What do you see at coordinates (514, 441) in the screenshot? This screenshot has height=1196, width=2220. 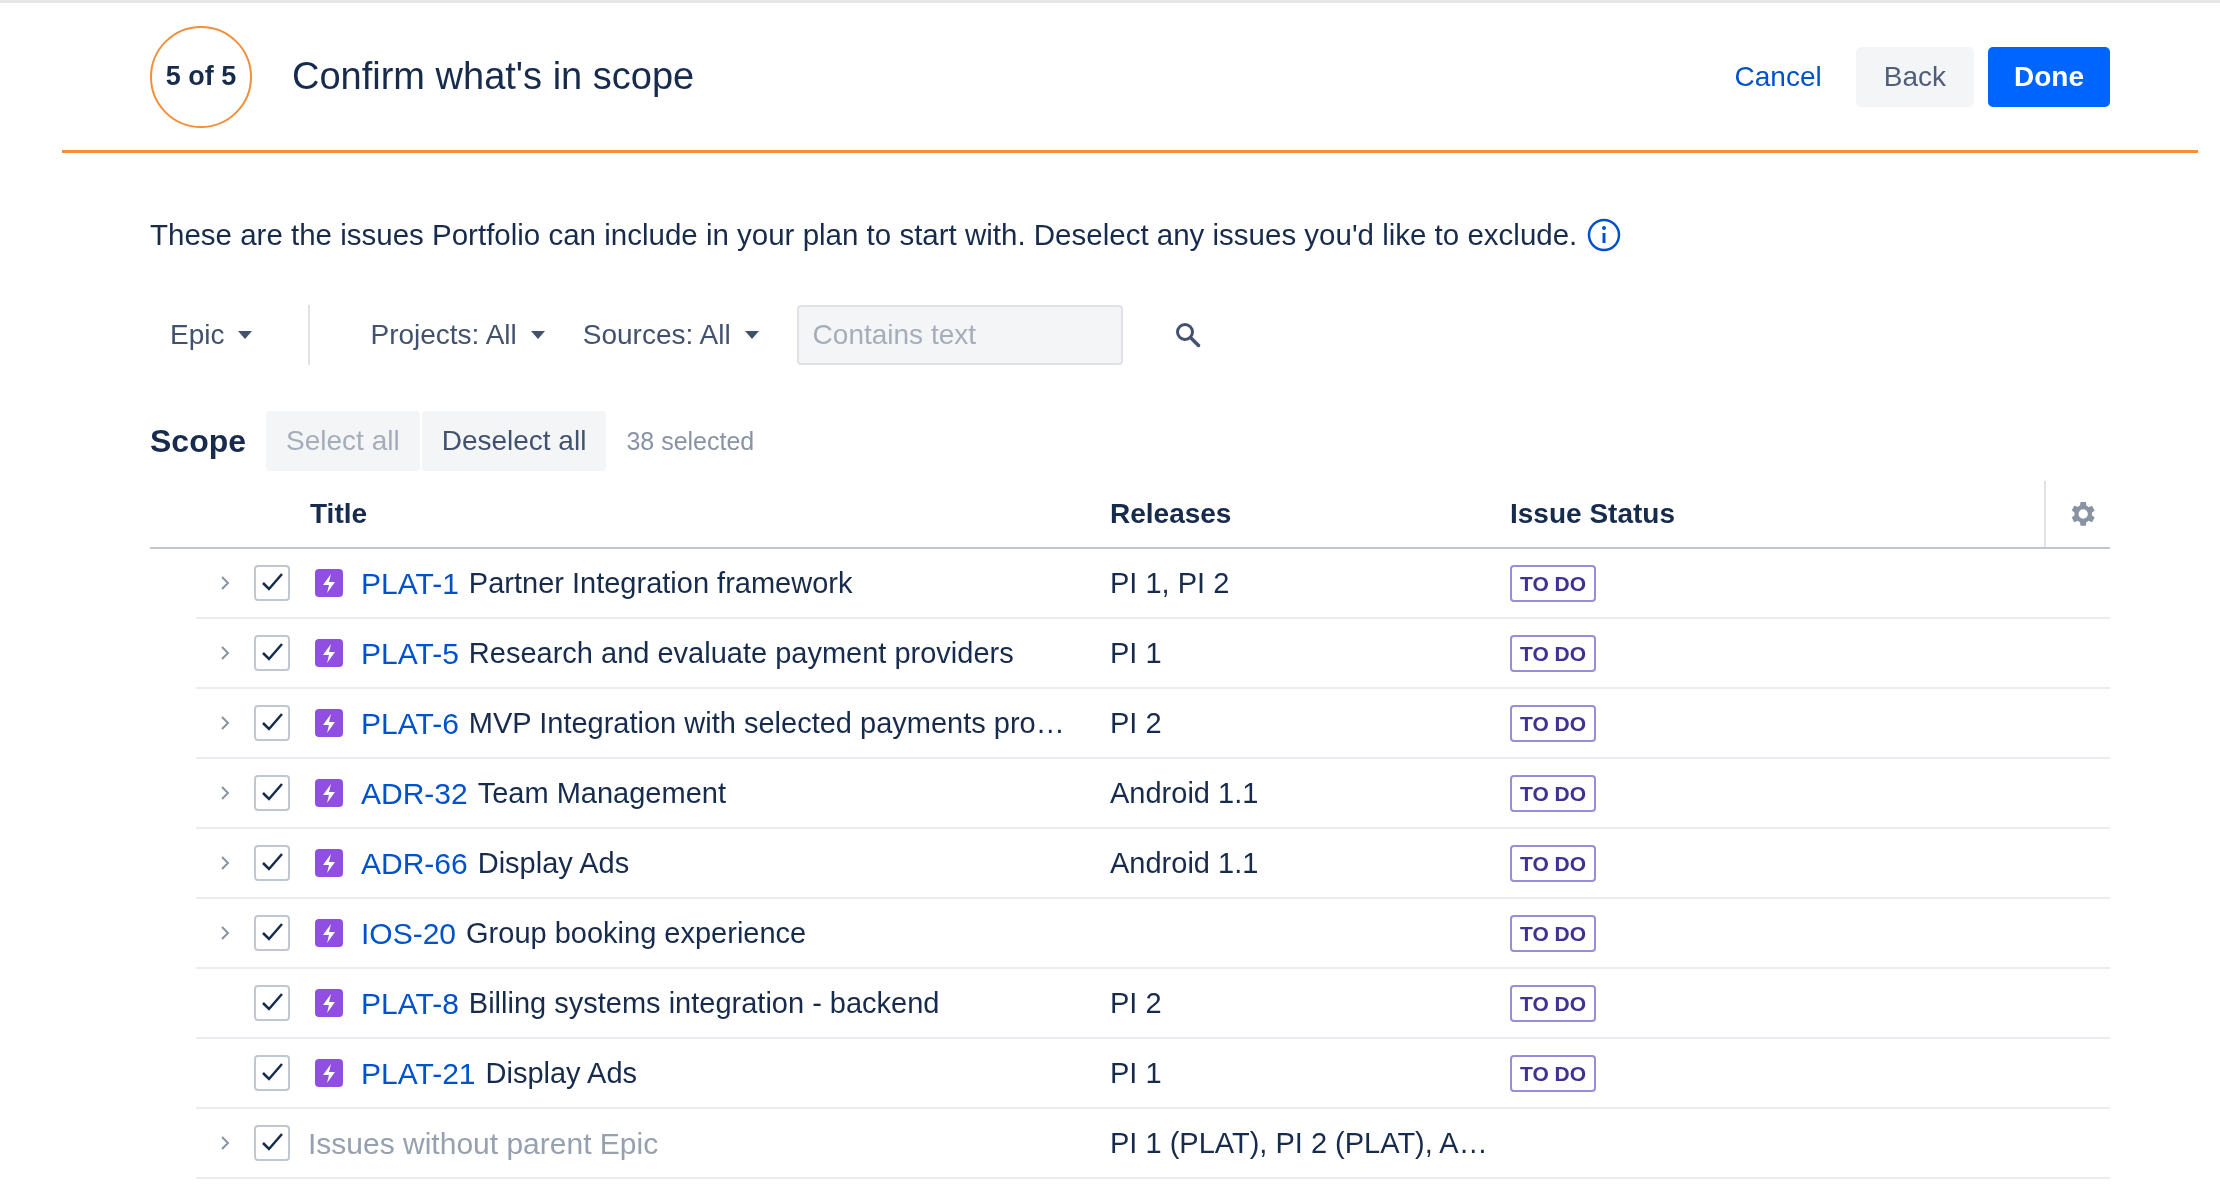 I see `scope-action-button: Deselect all` at bounding box center [514, 441].